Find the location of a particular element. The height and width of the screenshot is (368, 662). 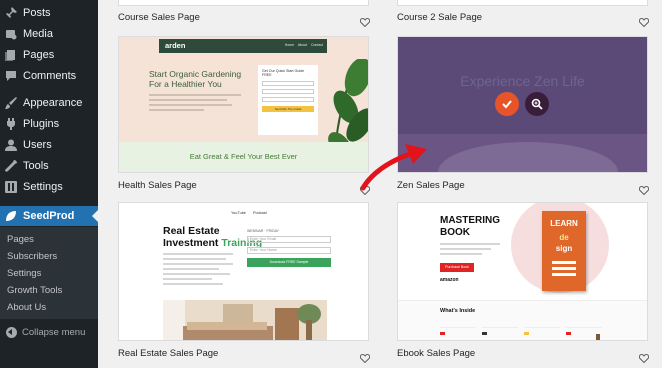

menu-label: SeedProd is located at coordinates (49, 216).